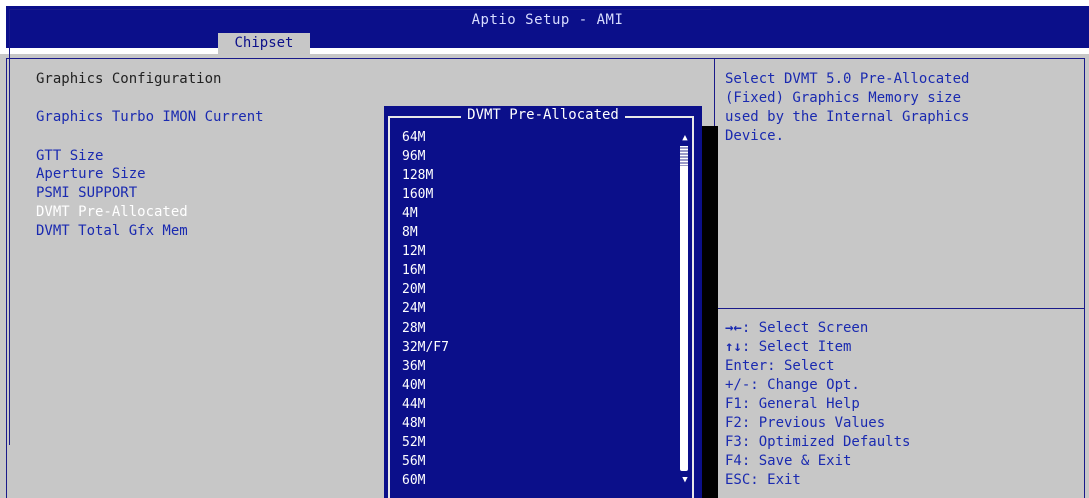 This screenshot has width=1089, height=498. Describe the element at coordinates (537, 461) in the screenshot. I see `option-56m: 56M` at that location.